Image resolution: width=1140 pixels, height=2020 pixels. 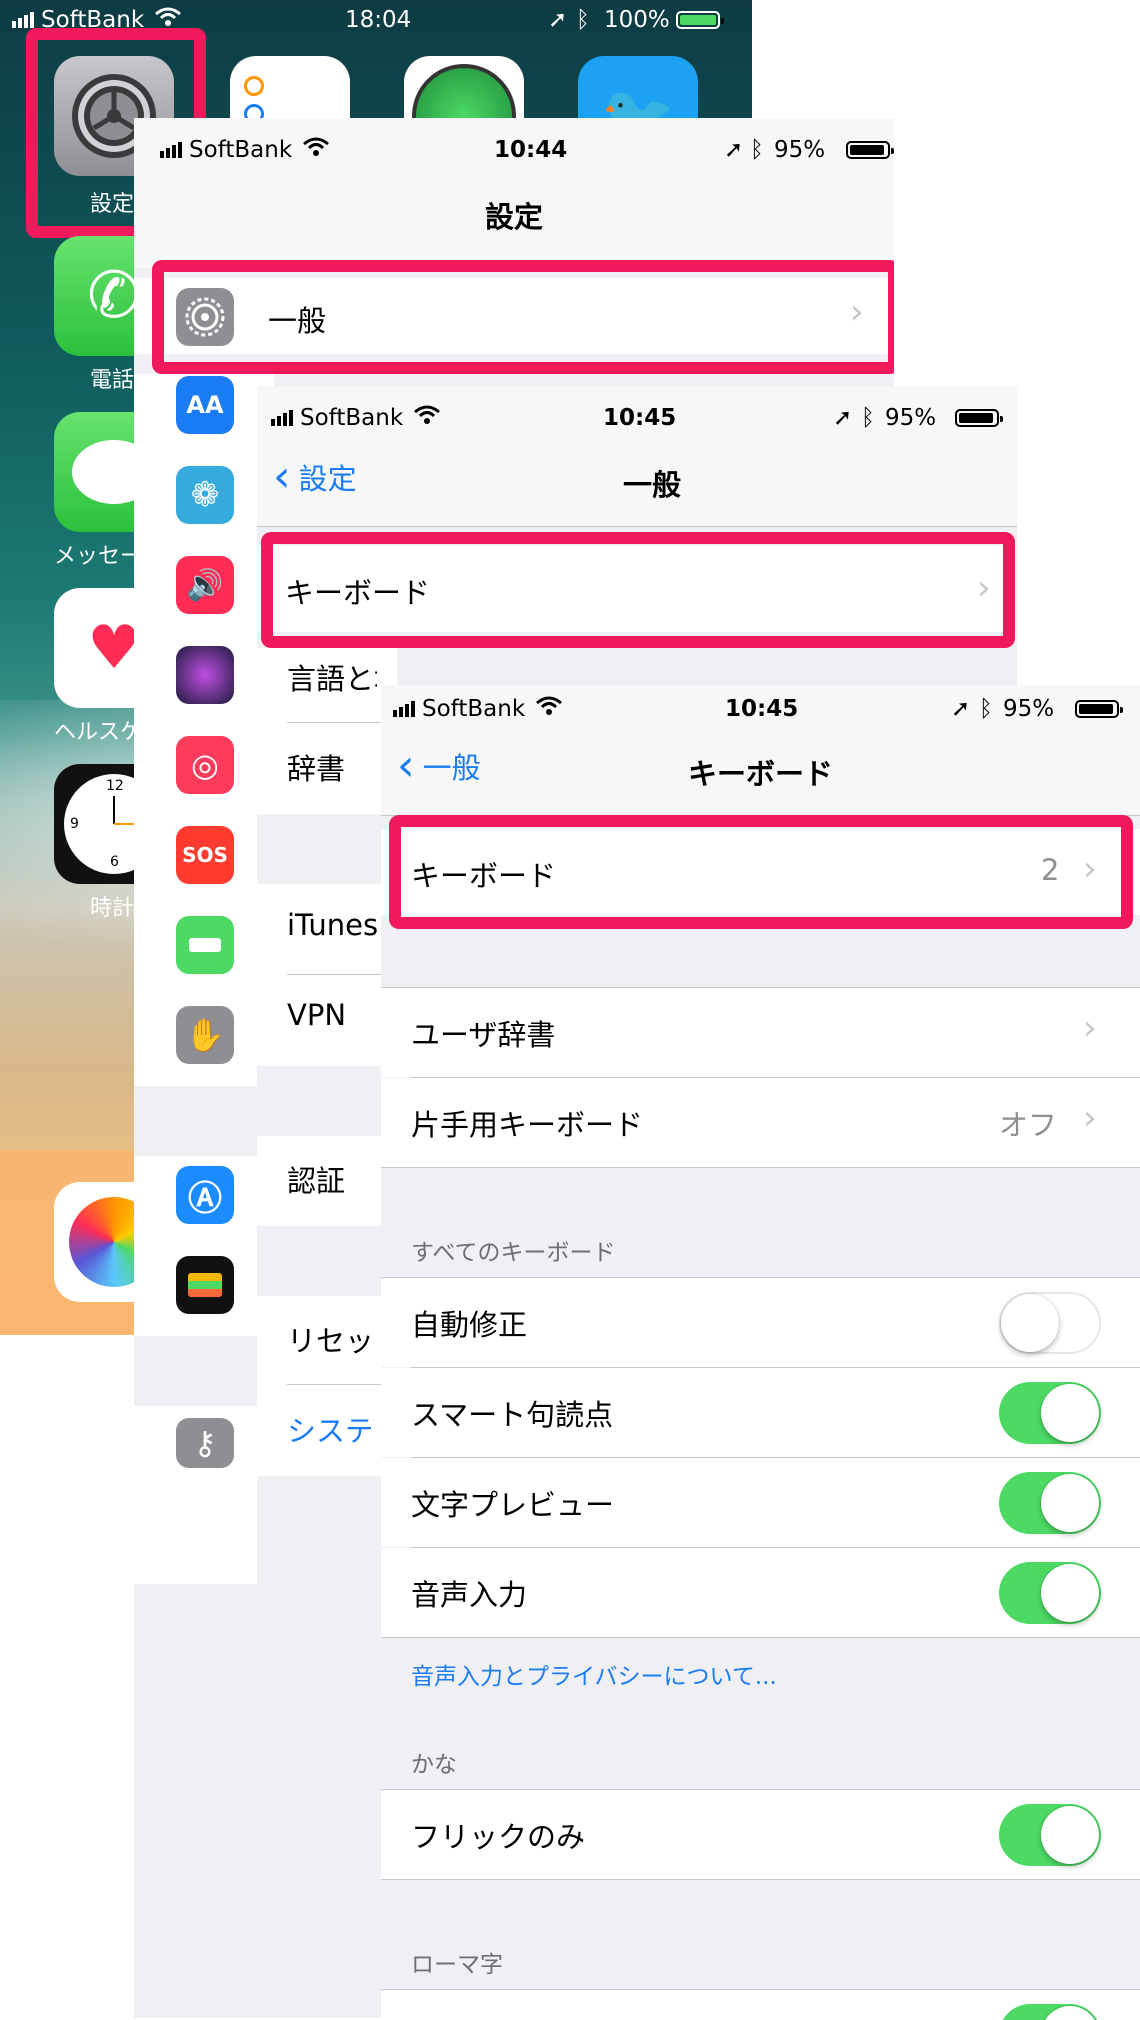 I want to click on all-keyboards-header: すべてのキーボード, so click(x=513, y=1253).